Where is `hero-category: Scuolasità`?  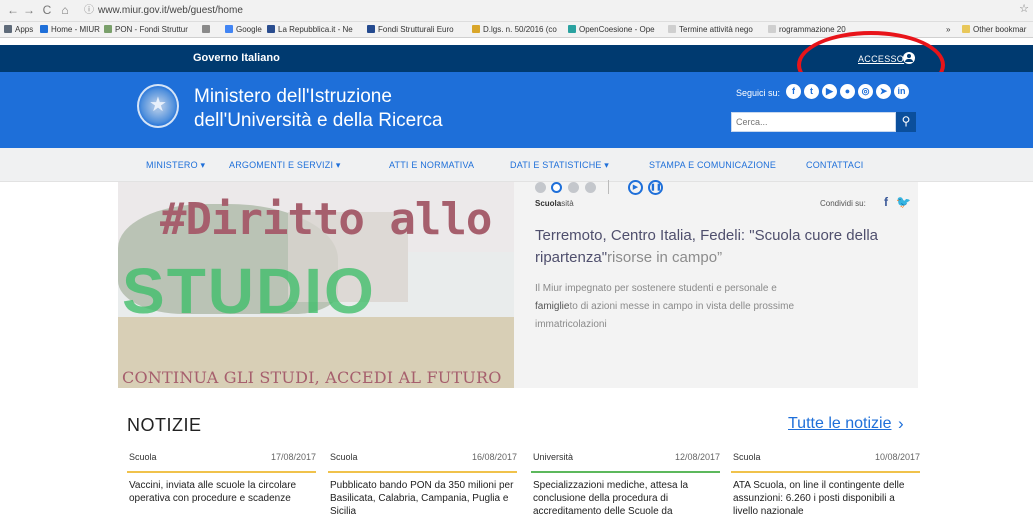 hero-category: Scuolasità is located at coordinates (554, 203).